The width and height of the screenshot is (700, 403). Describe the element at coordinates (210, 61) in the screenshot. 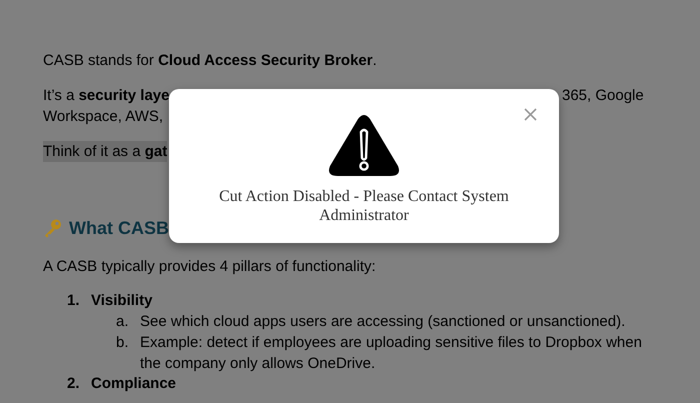

I see `body-text: CASB stands for Cloud Access Security Broker.` at that location.